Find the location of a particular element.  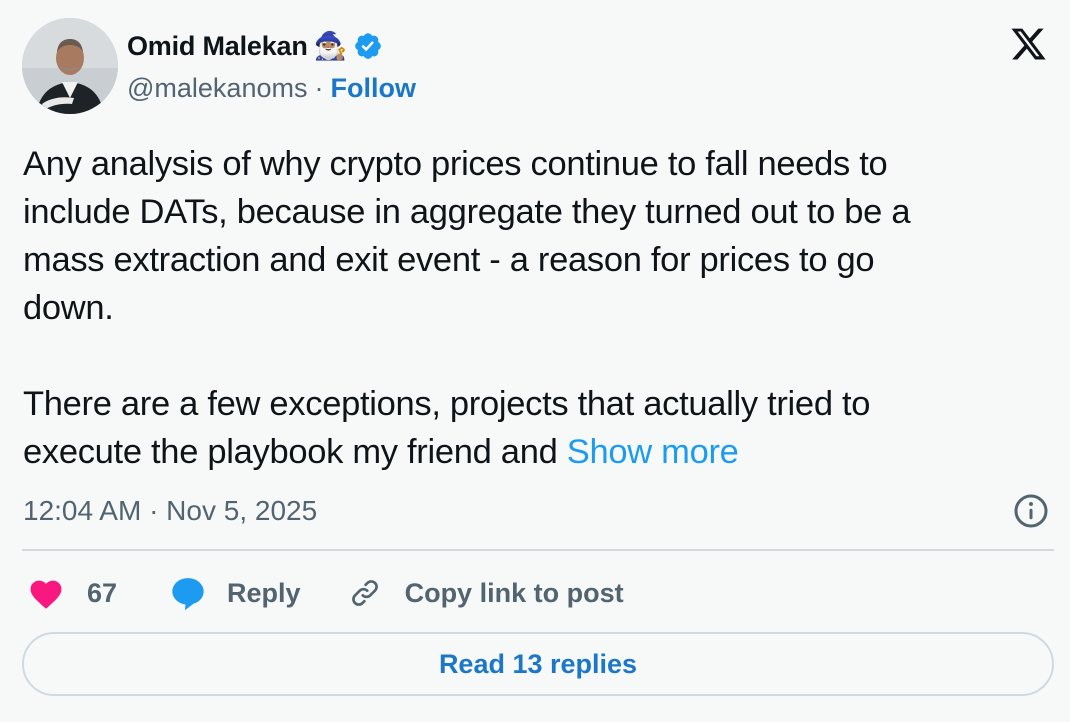

verified-badge-icon is located at coordinates (368, 46).